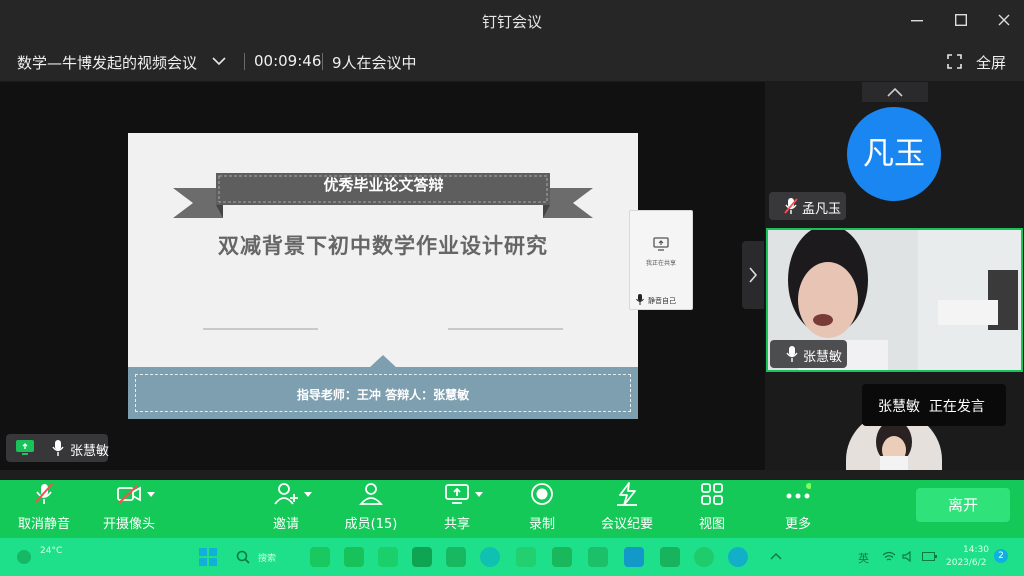  I want to click on close-button, so click(1004, 20).